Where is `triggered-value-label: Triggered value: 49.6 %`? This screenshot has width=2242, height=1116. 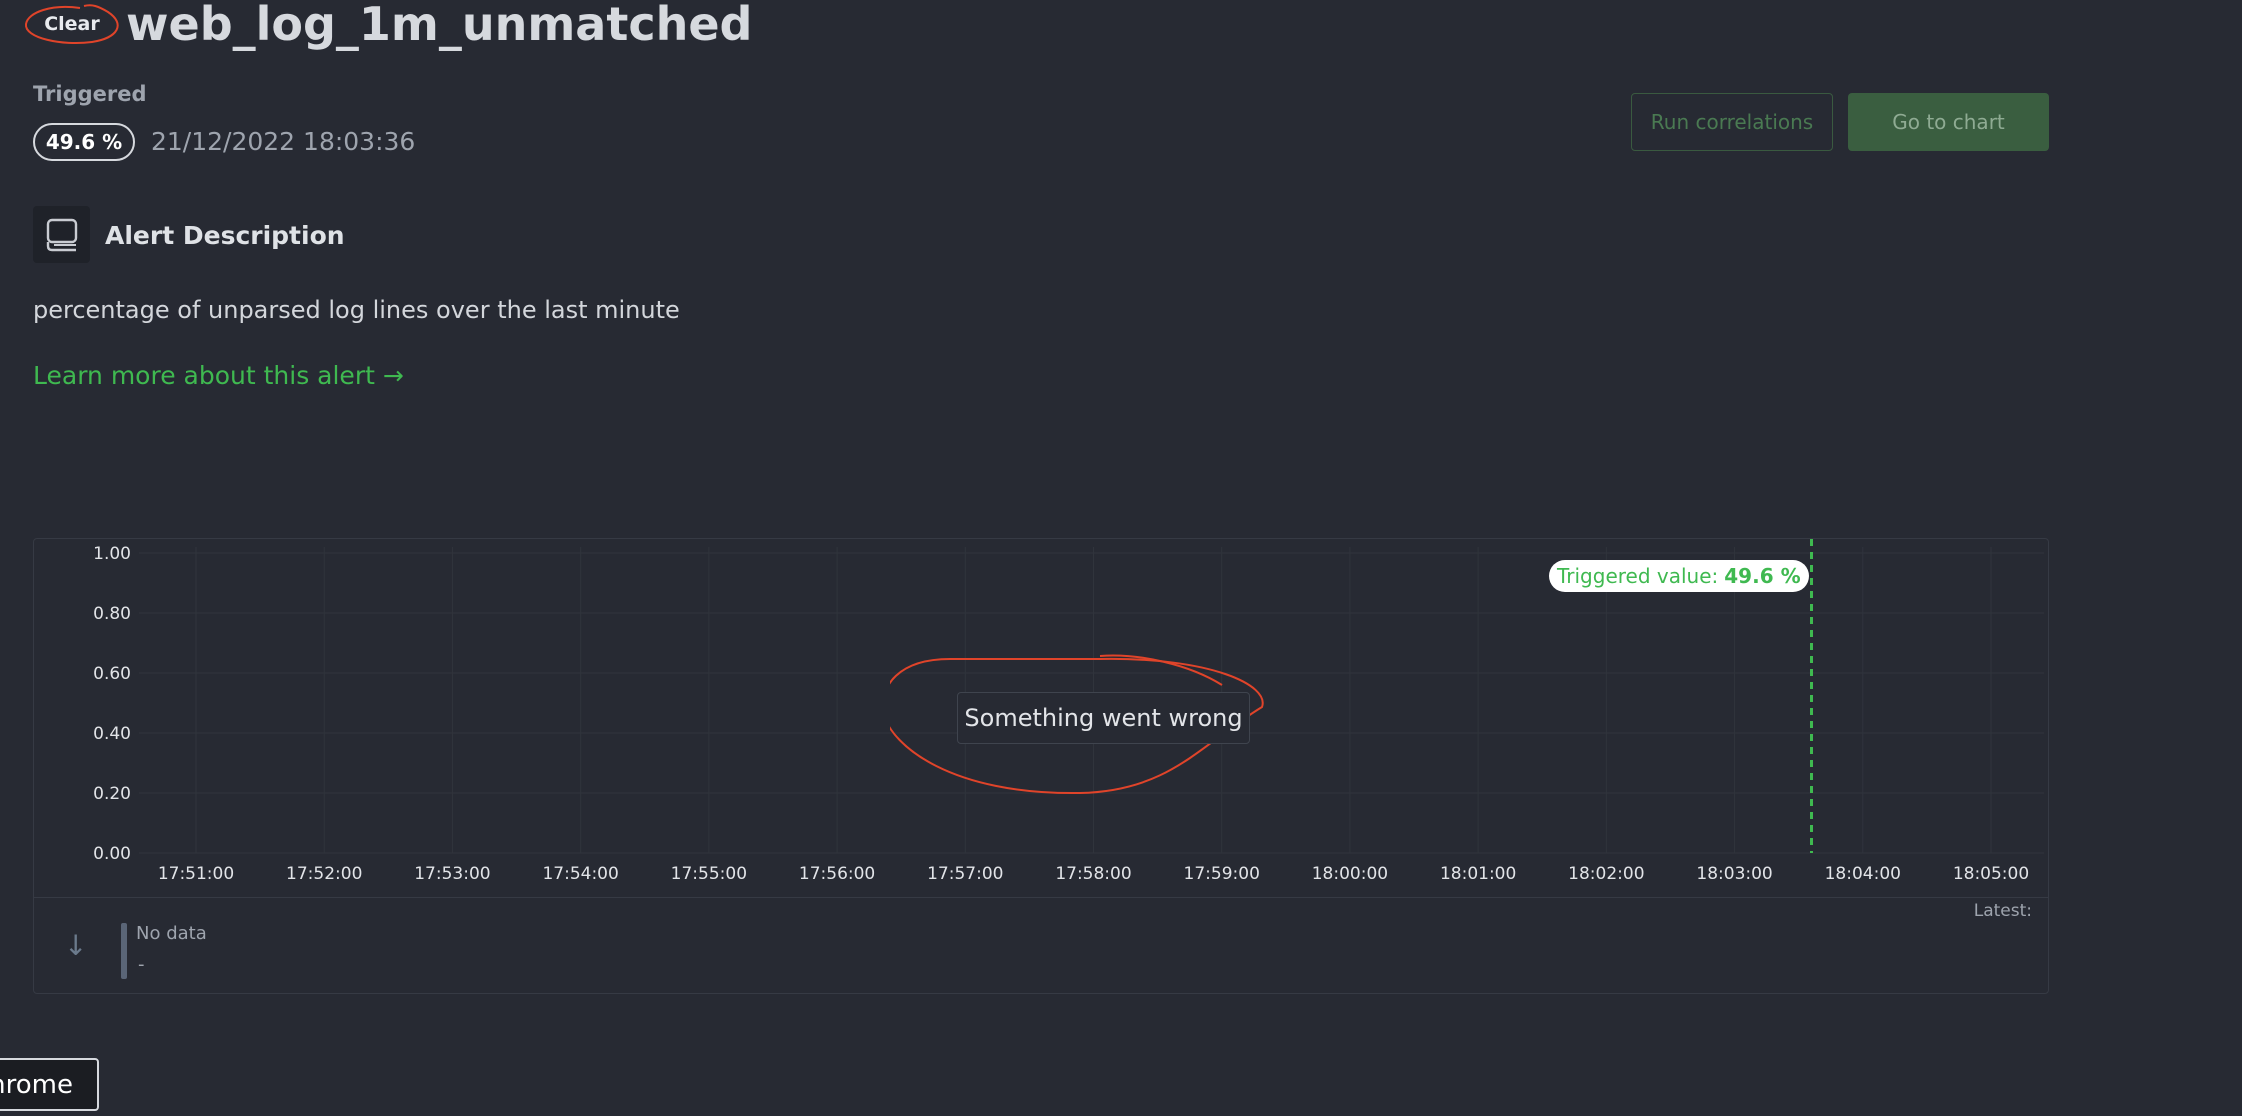
triggered-value-label: Triggered value: 49.6 % is located at coordinates (1679, 576).